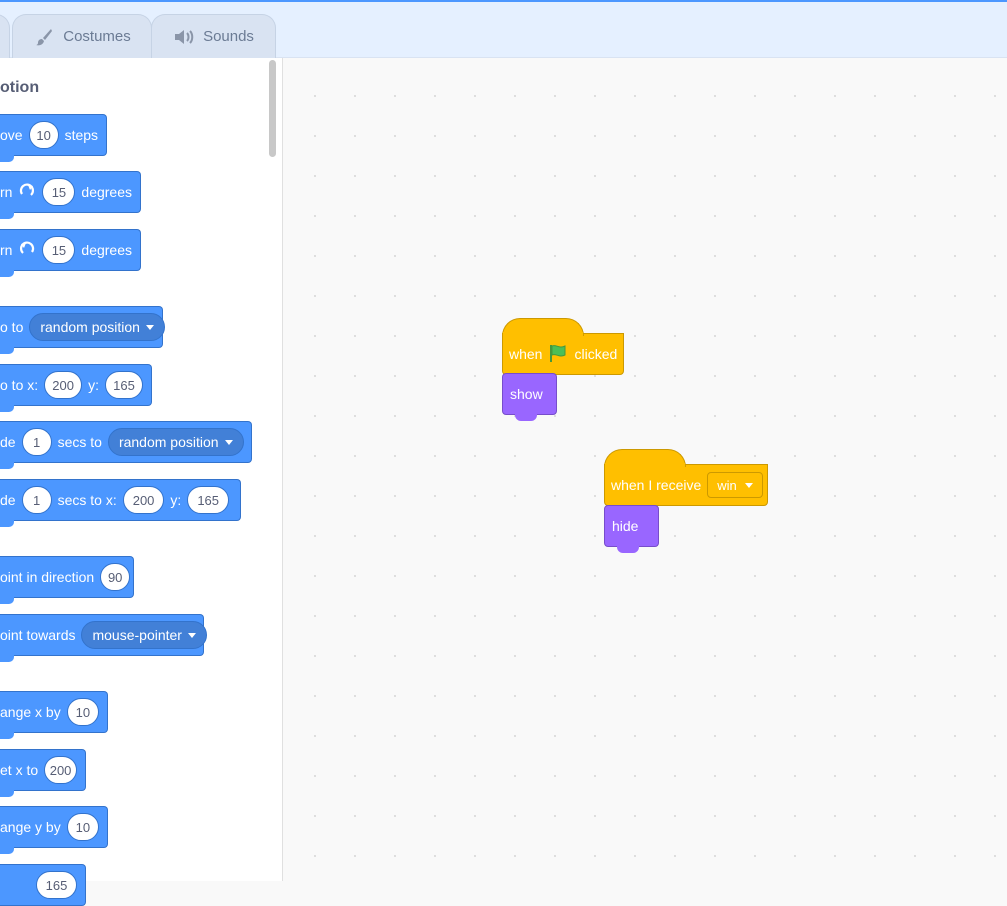 The height and width of the screenshot is (906, 1007). What do you see at coordinates (727, 485) in the screenshot?
I see `dropdown-value: win` at bounding box center [727, 485].